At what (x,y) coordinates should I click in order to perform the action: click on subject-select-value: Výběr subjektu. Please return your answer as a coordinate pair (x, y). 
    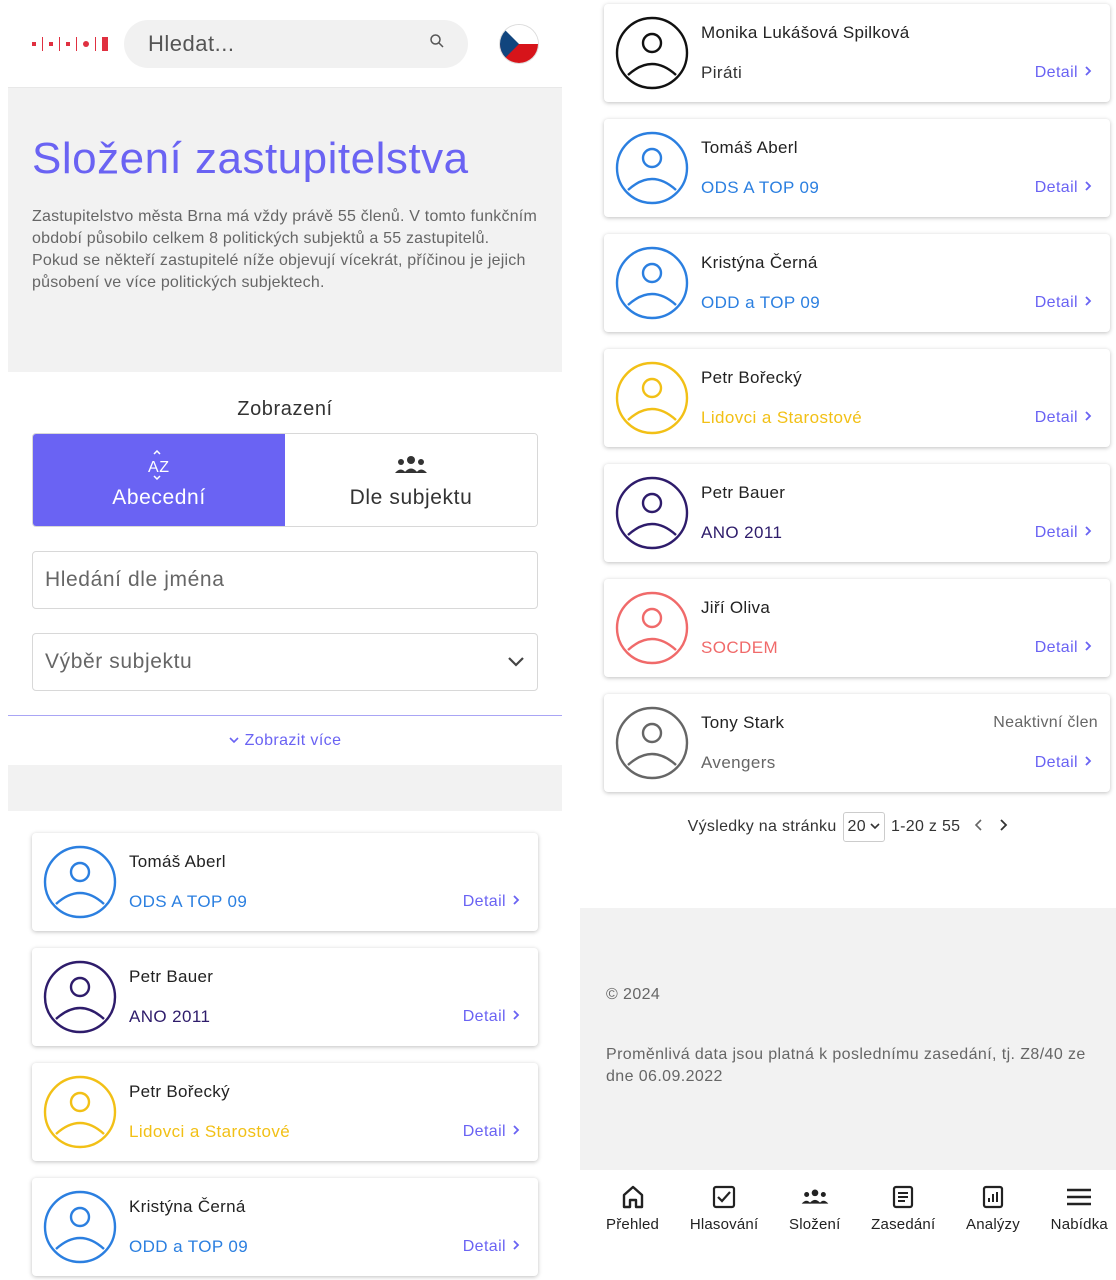
    Looking at the image, I should click on (119, 661).